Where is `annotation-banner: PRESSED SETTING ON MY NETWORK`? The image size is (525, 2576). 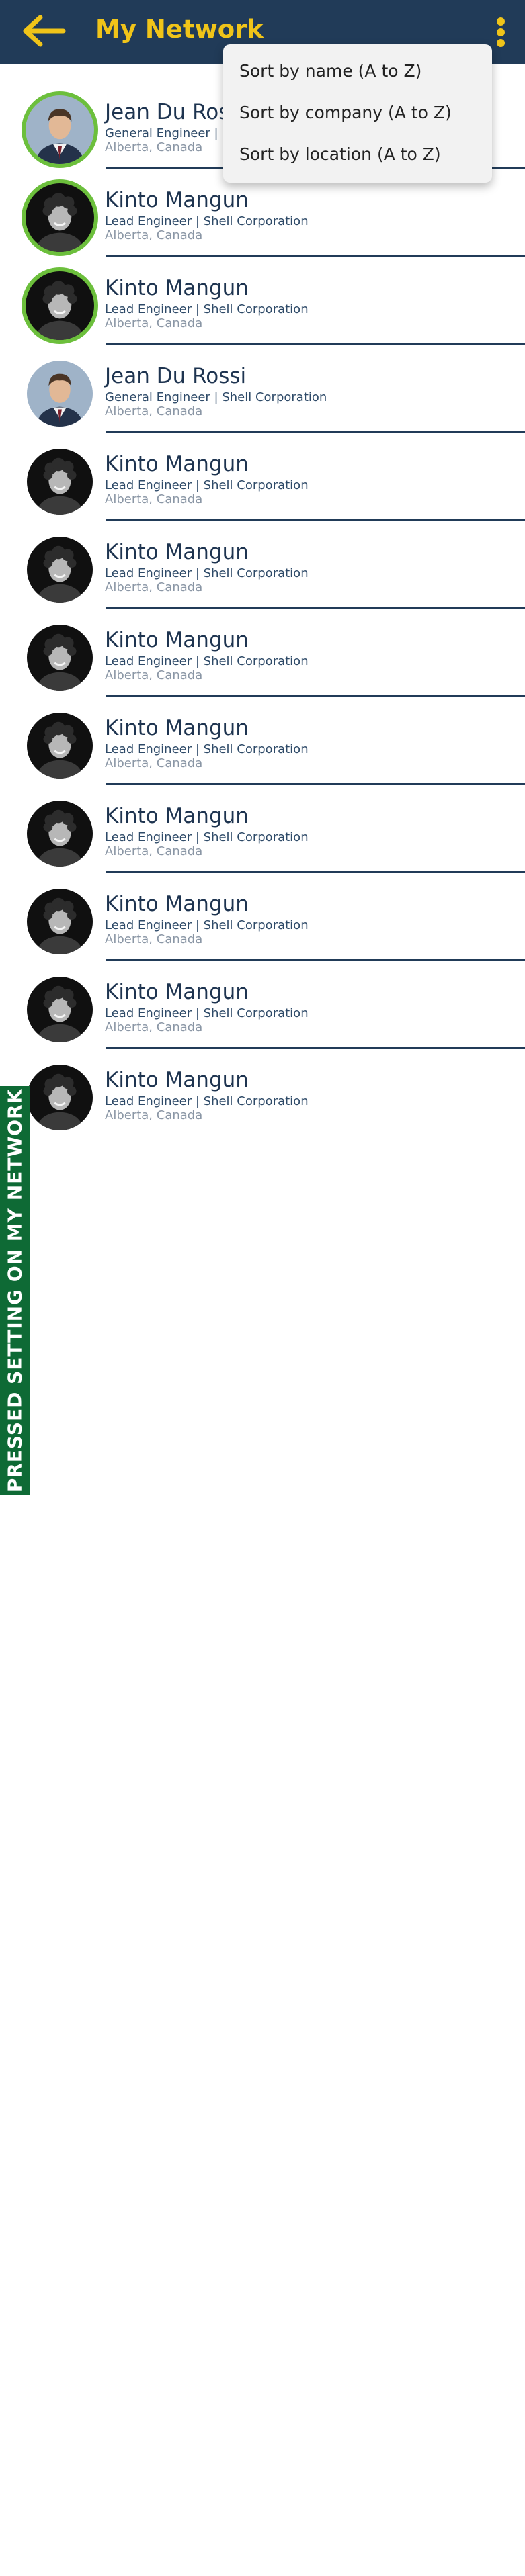
annotation-banner: PRESSED SETTING ON MY NETWORK is located at coordinates (15, 1291).